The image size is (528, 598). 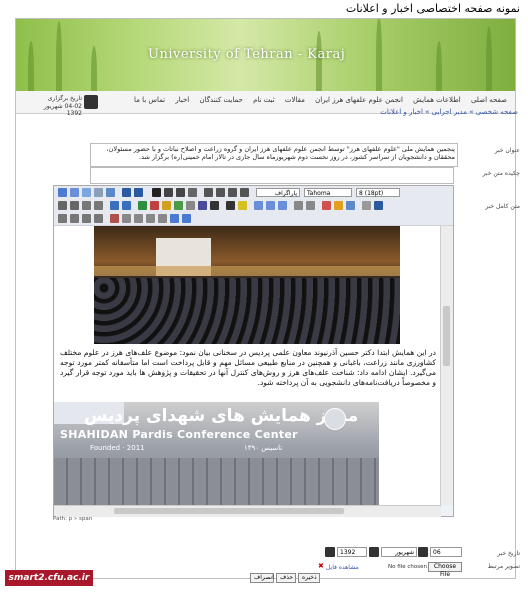 What do you see at coordinates (264, 100) in the screenshot?
I see `nav-register: ثبت نام` at bounding box center [264, 100].